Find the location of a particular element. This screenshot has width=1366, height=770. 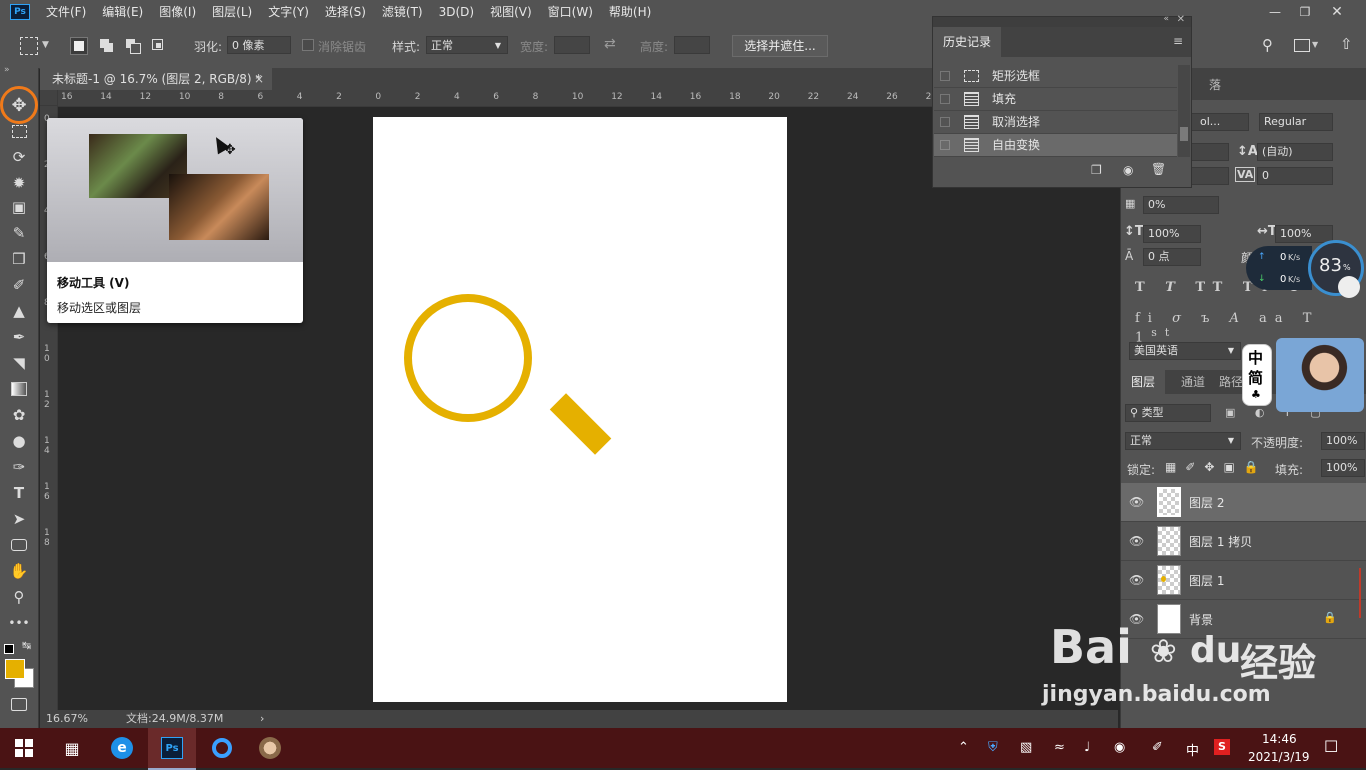

close-panel-icon: ✕ is located at coordinates (1181, 19).